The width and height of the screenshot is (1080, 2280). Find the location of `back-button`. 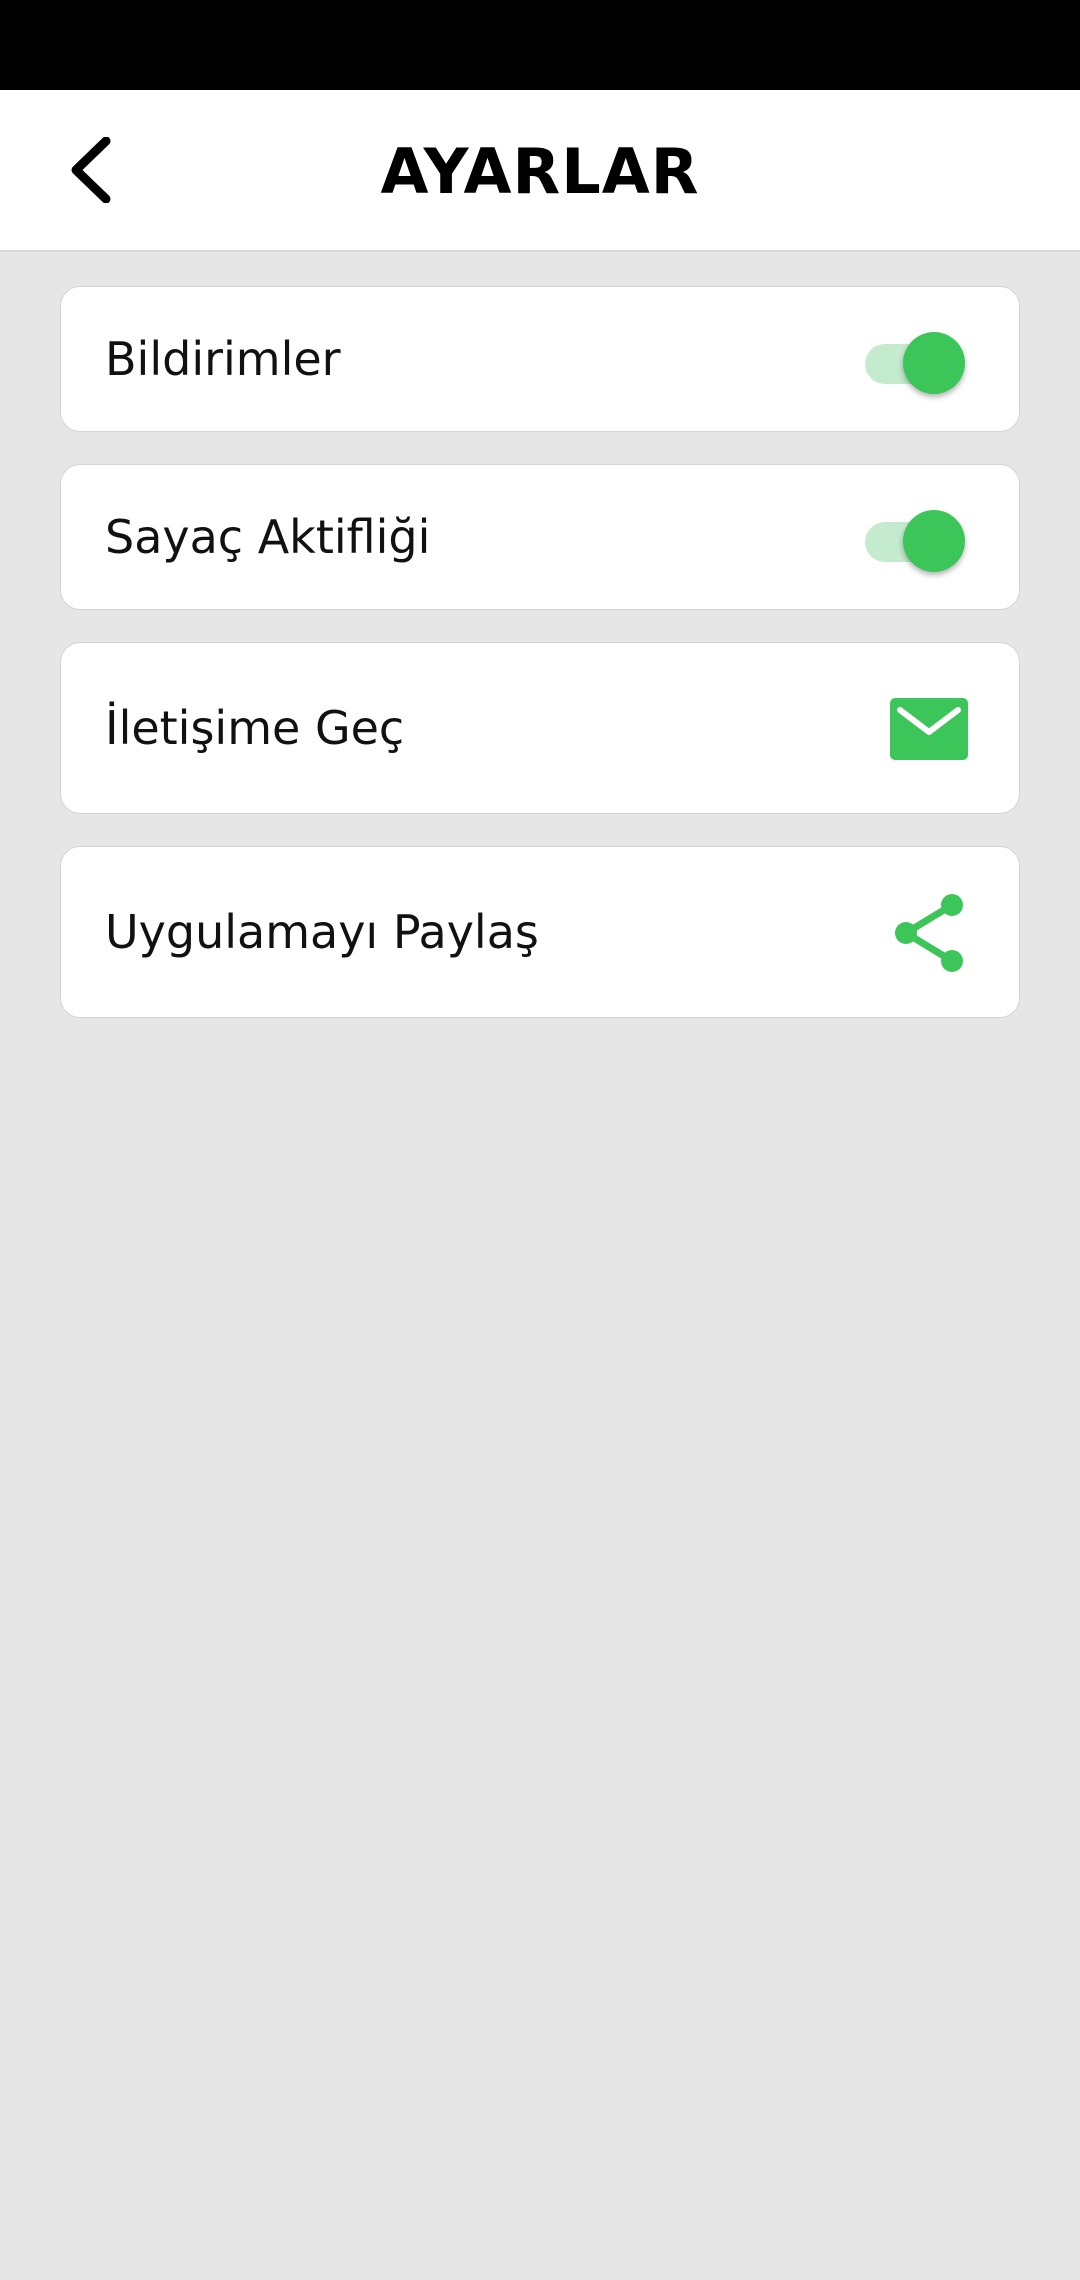

back-button is located at coordinates (90, 170).